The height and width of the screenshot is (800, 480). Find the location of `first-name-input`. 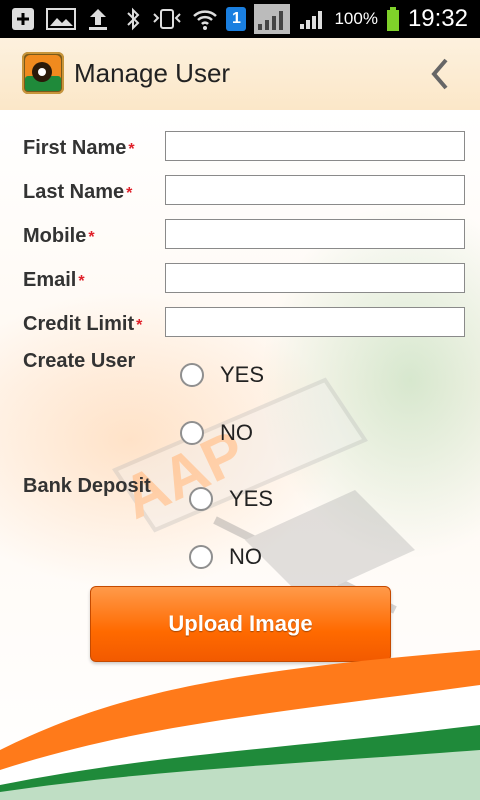

first-name-input is located at coordinates (315, 146).